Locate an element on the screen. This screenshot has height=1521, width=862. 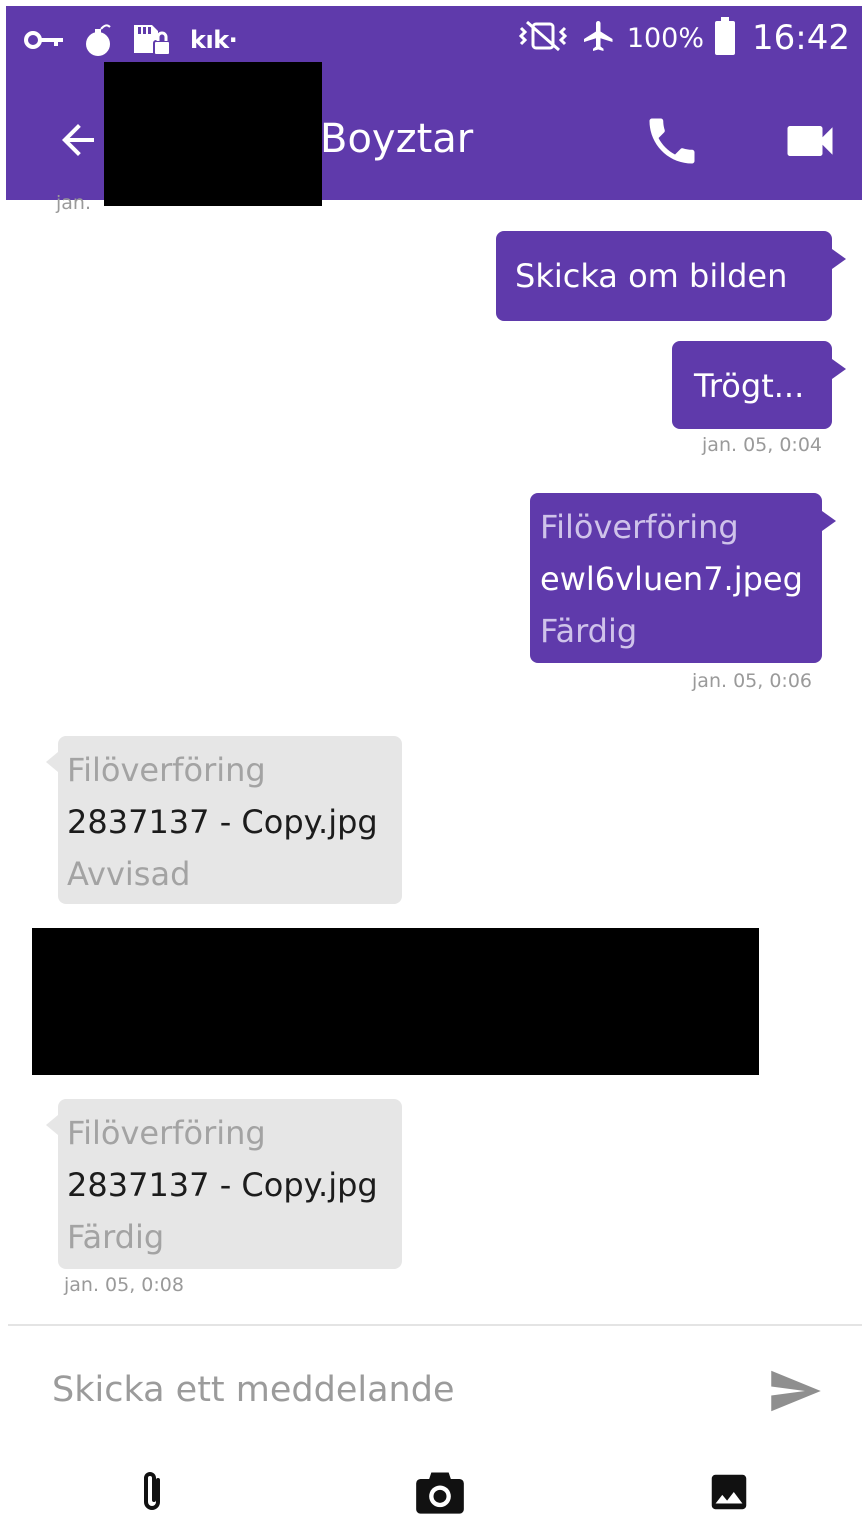
key-icon is located at coordinates (45, 40).